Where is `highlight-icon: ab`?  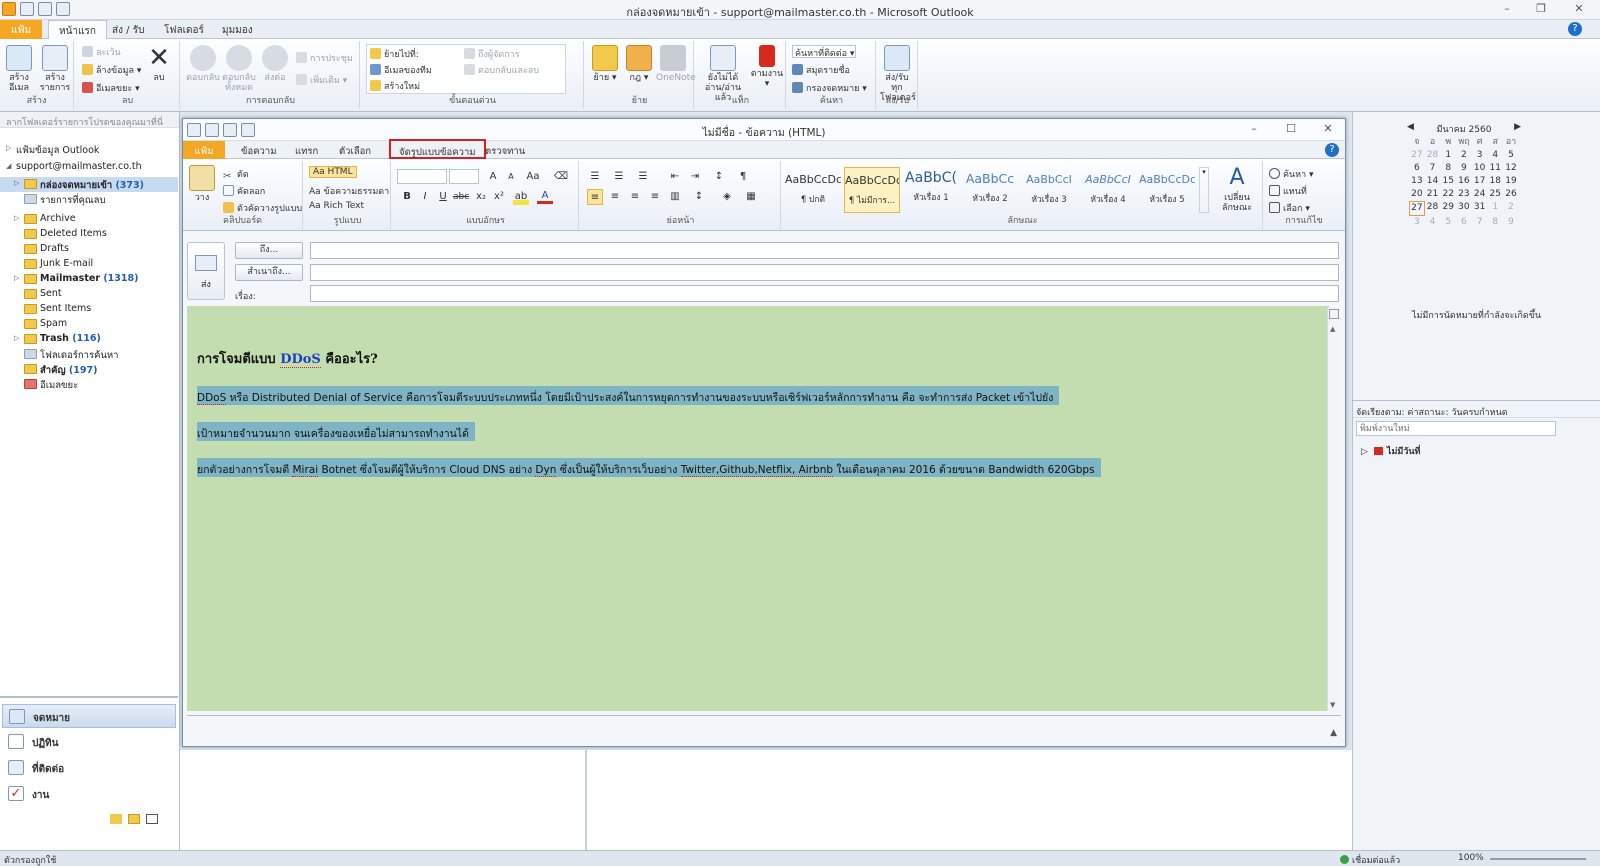 highlight-icon: ab is located at coordinates (521, 197).